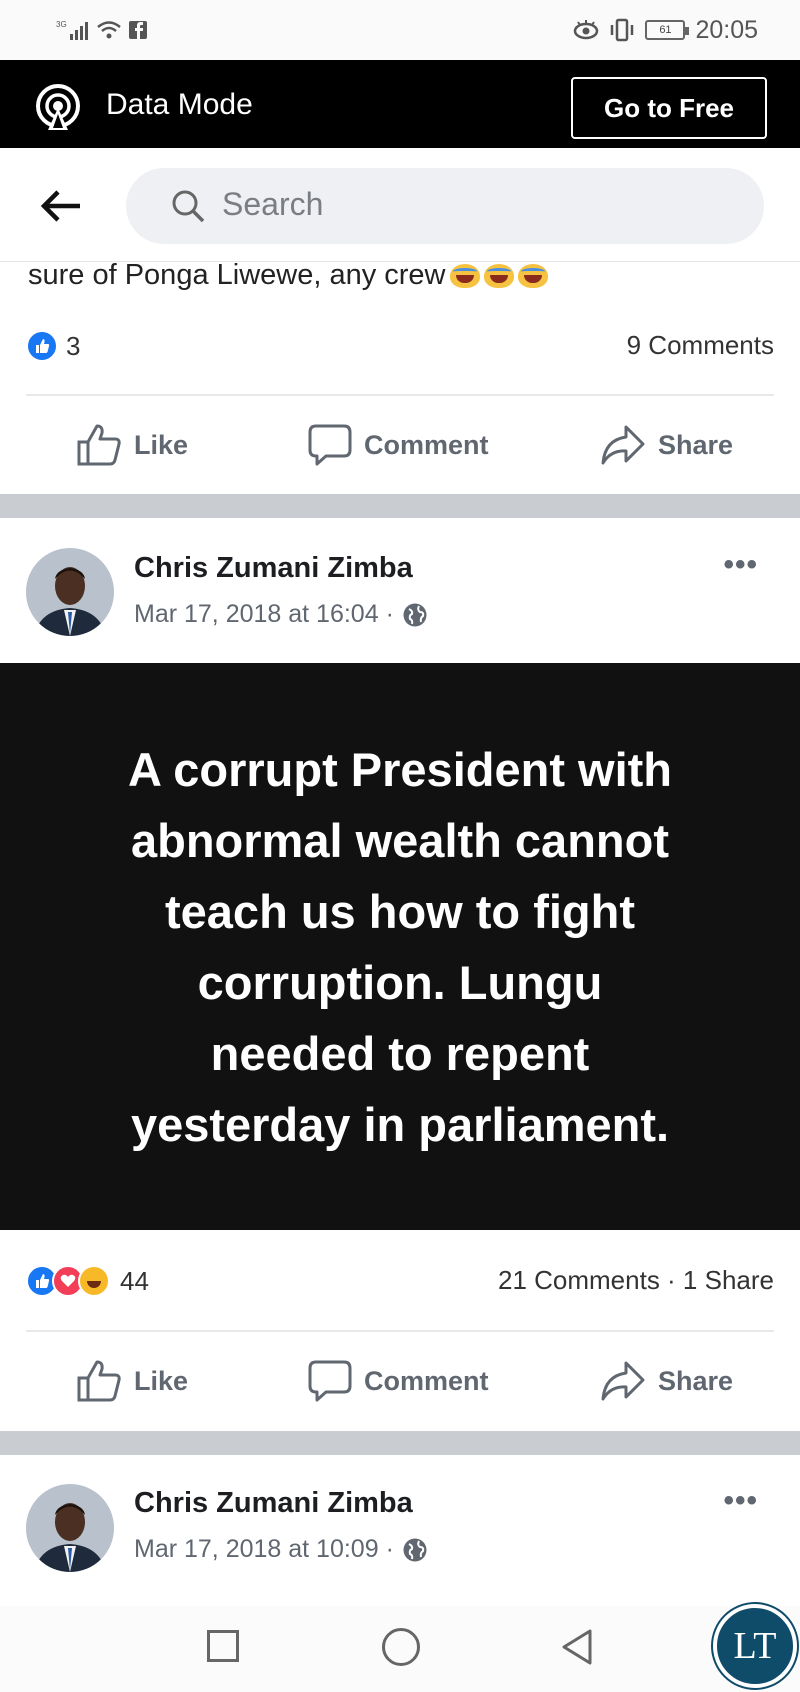 This screenshot has height=1692, width=800. Describe the element at coordinates (134, 1280) in the screenshot. I see `reaction-count: 44` at that location.